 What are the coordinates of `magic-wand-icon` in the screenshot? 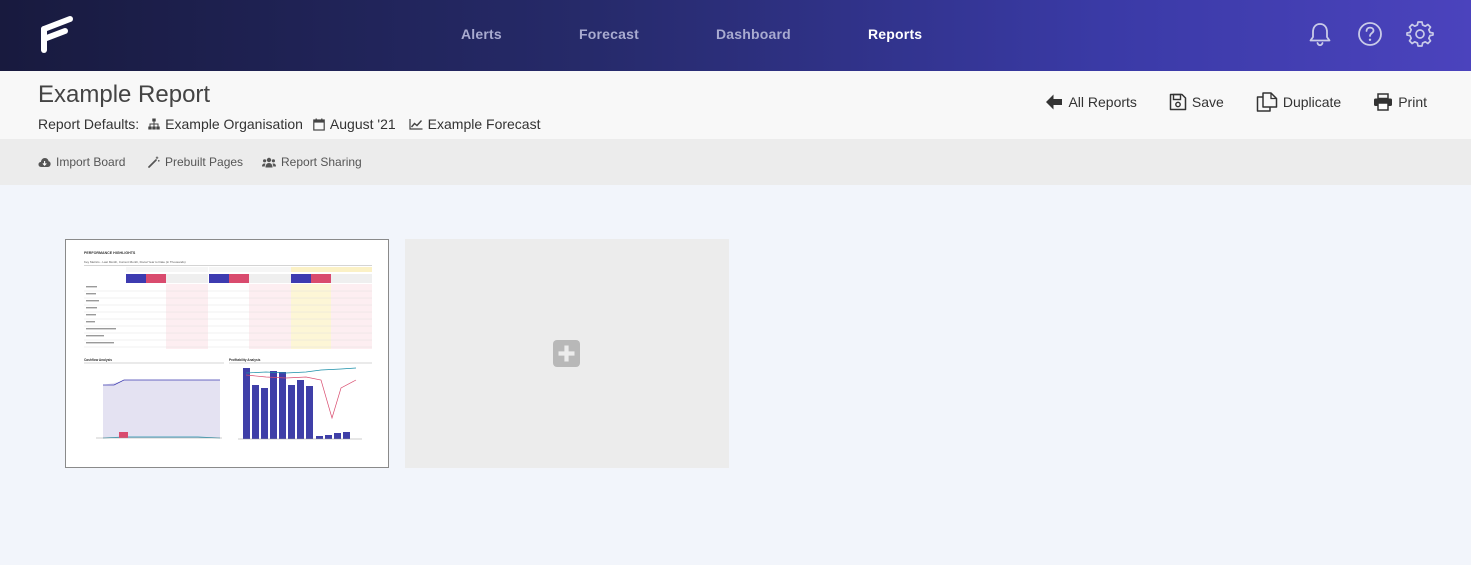 It's located at (154, 162).